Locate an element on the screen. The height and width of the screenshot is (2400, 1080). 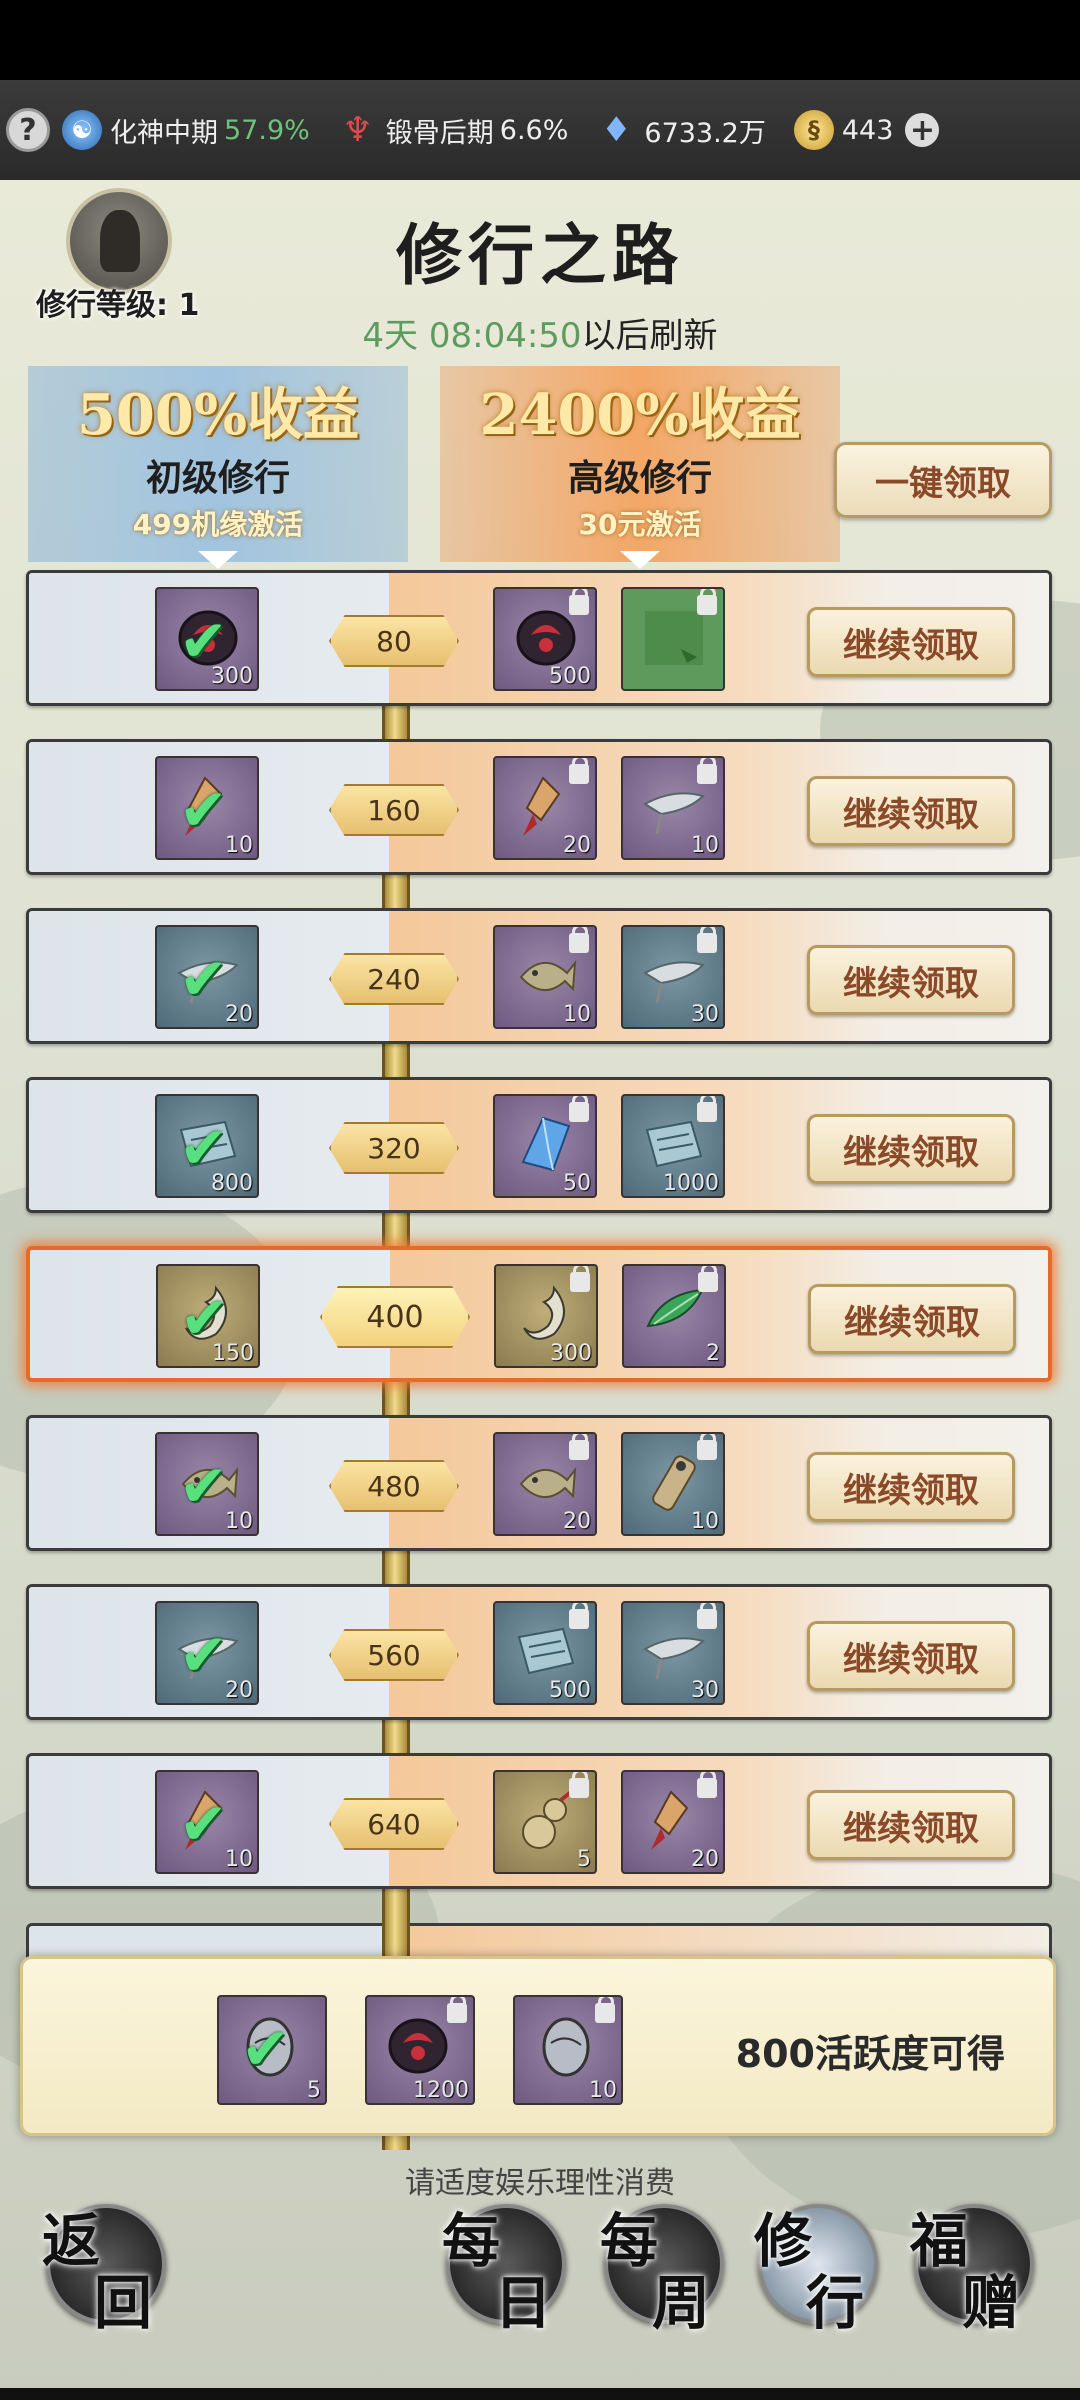
reward-row: ✔ 20 10 30 240 继续领取 is located at coordinates (539, 976).